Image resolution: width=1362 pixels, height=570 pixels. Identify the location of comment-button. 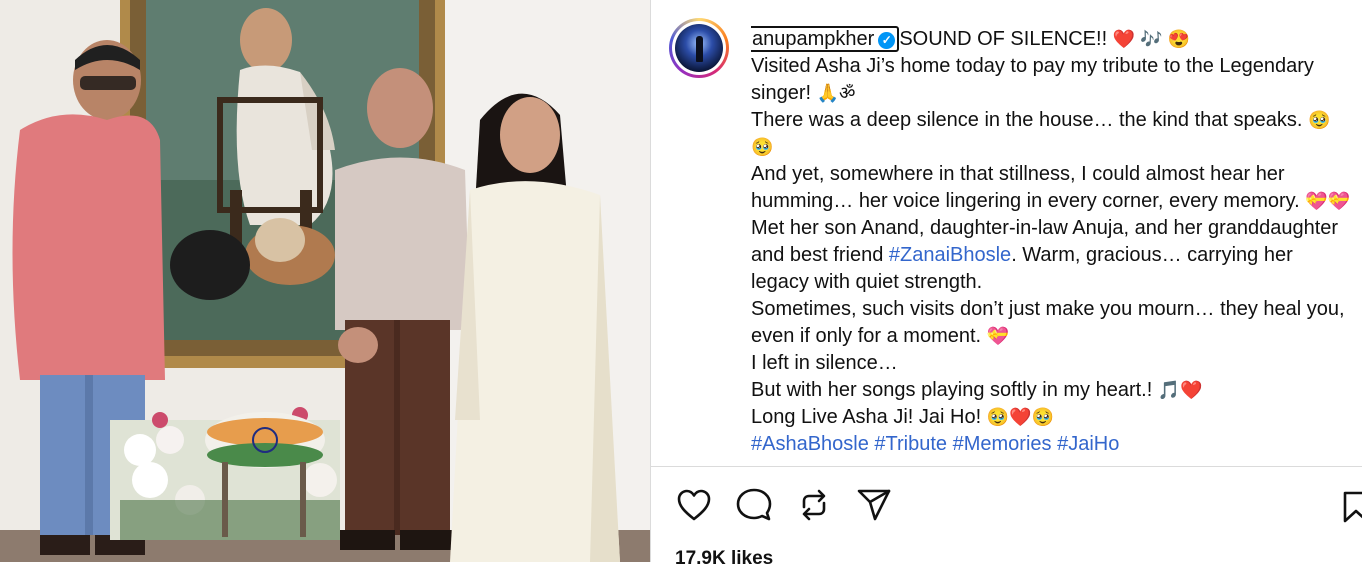
(754, 505).